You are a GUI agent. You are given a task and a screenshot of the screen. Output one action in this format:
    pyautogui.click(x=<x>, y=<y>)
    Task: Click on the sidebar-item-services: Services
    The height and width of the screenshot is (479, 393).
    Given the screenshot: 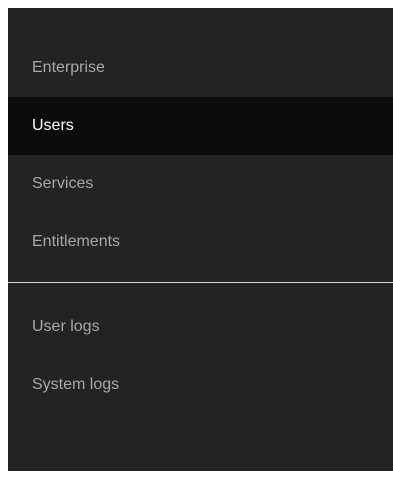 What is the action you would take?
    pyautogui.click(x=200, y=184)
    